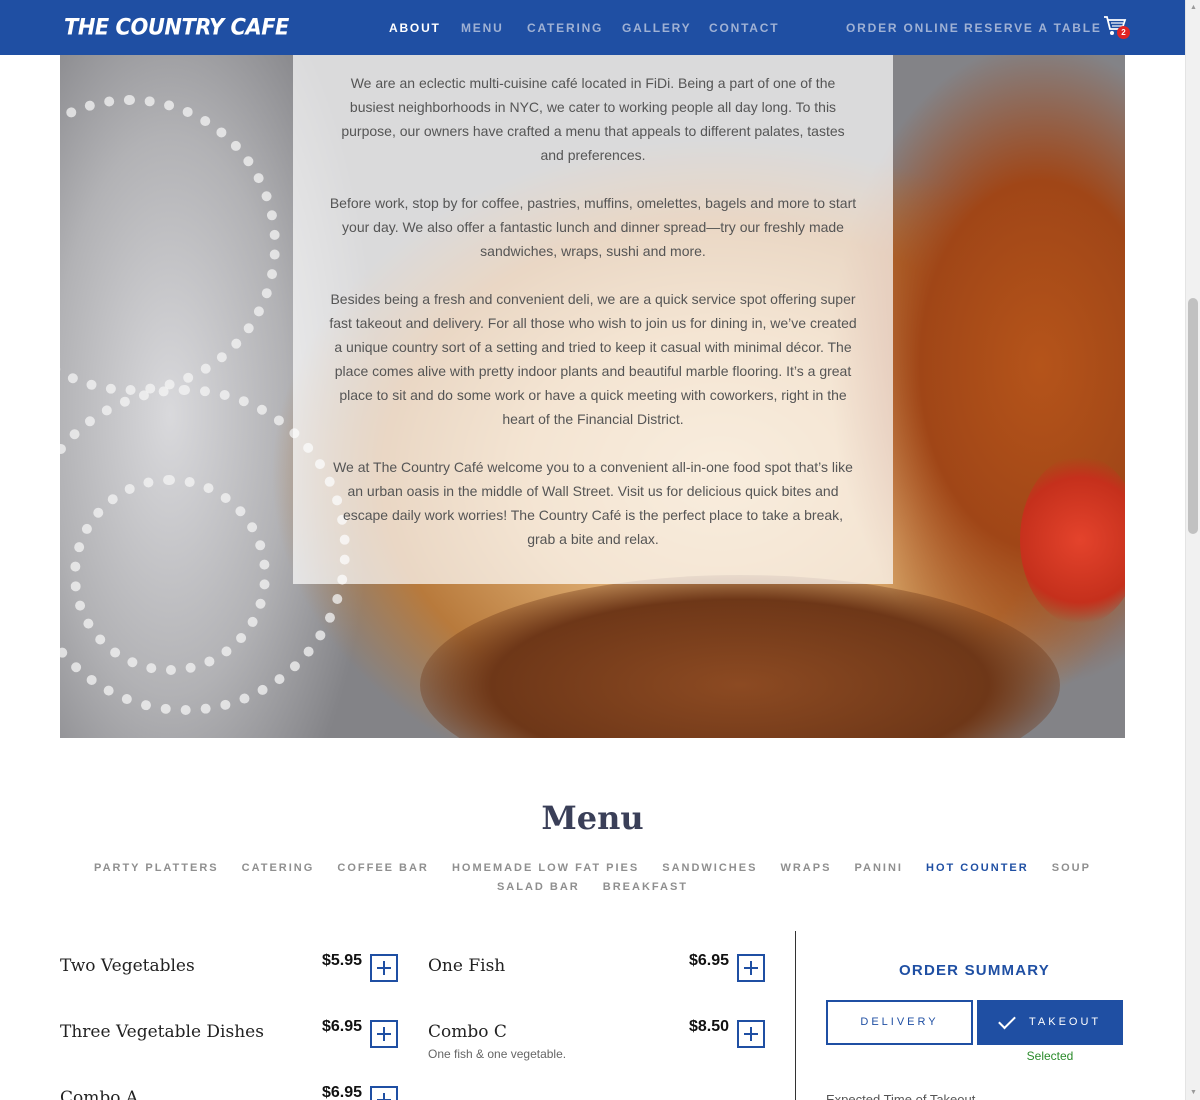 The height and width of the screenshot is (1100, 1200). What do you see at coordinates (1193, 1092) in the screenshot?
I see `scroll-down-arrow-icon: ▼` at bounding box center [1193, 1092].